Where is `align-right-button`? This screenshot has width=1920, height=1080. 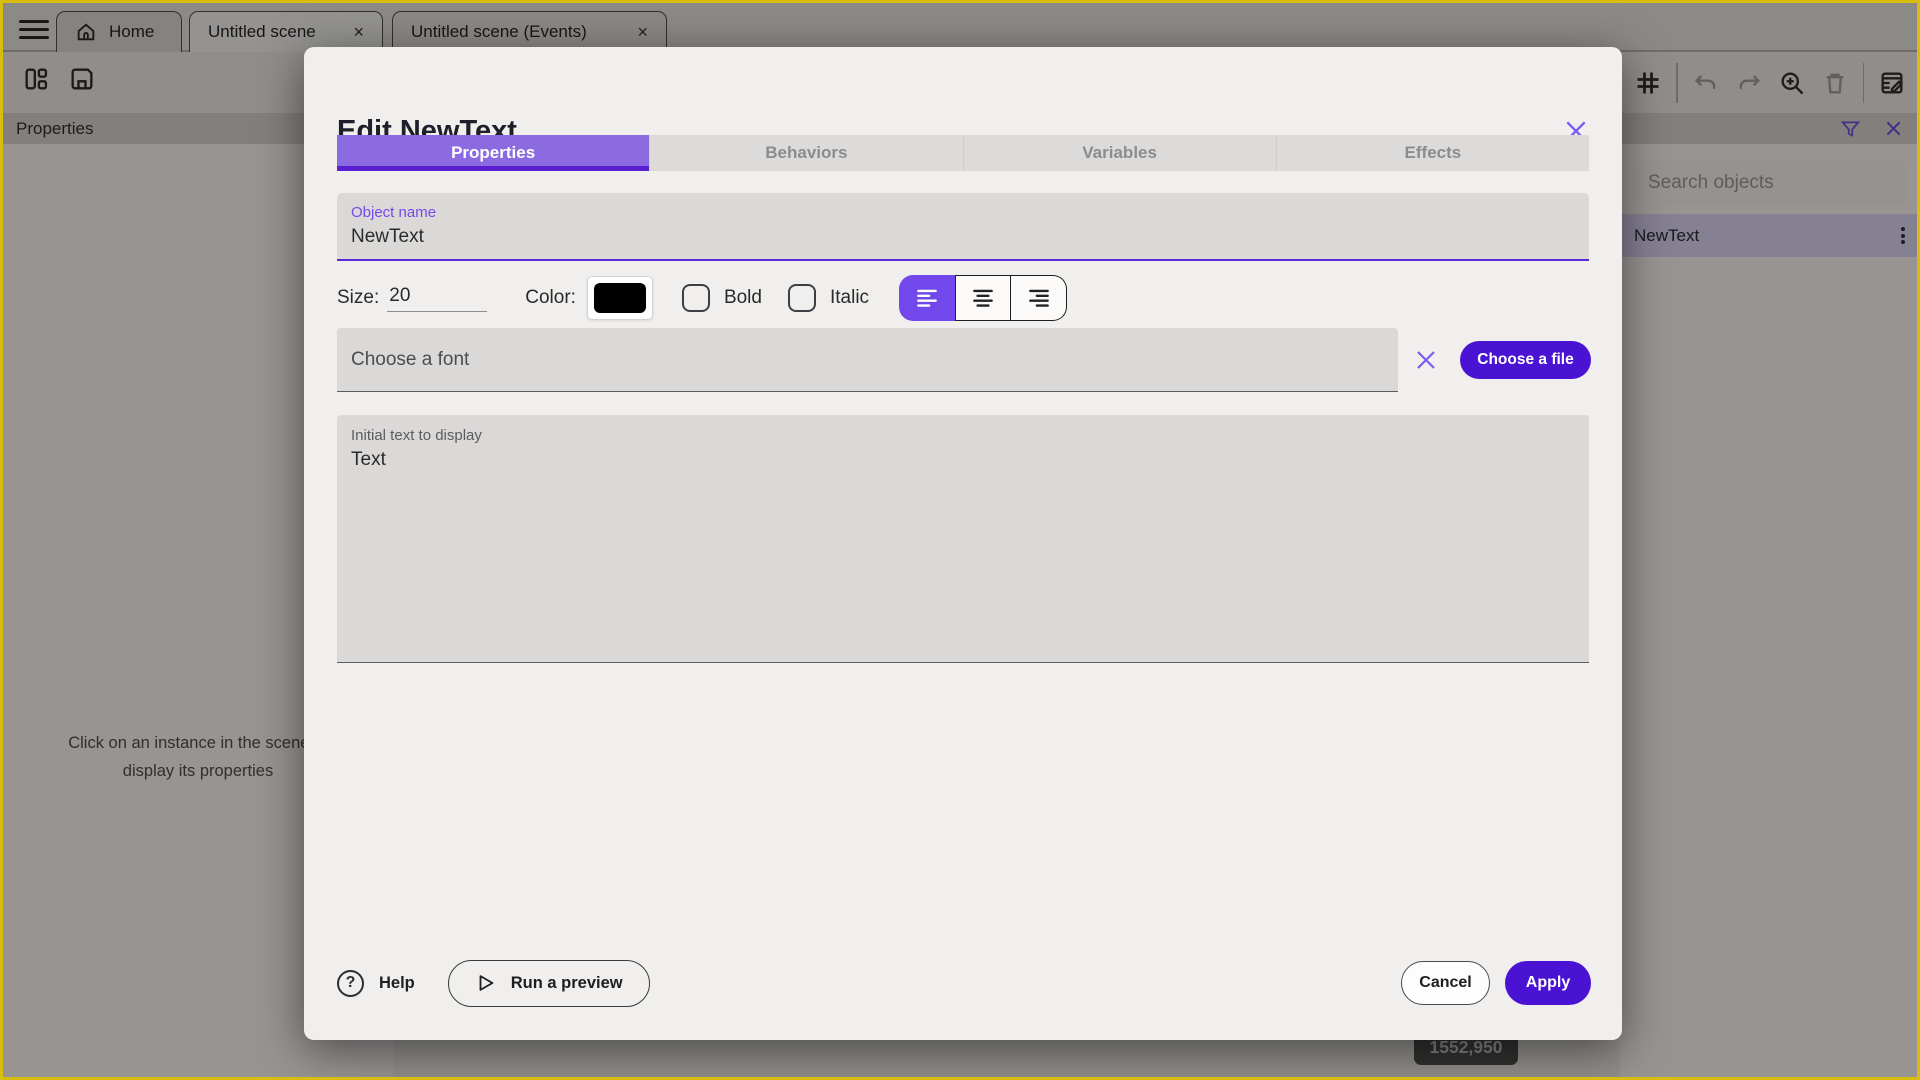
align-right-button is located at coordinates (1039, 298).